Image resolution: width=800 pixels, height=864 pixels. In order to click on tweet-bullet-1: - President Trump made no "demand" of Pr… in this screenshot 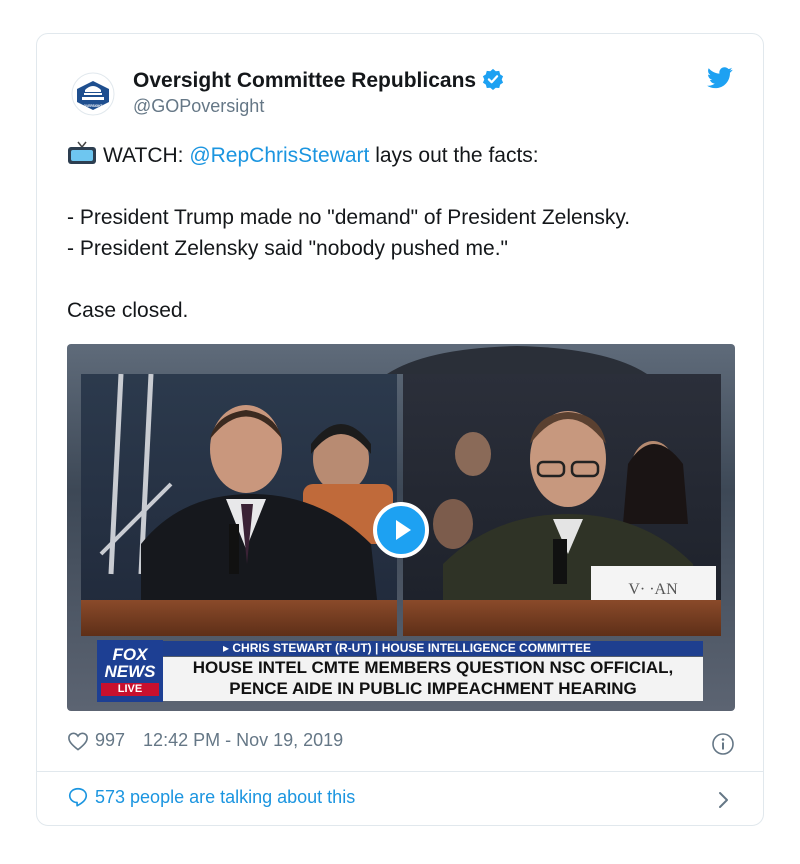, I will do `click(349, 217)`.